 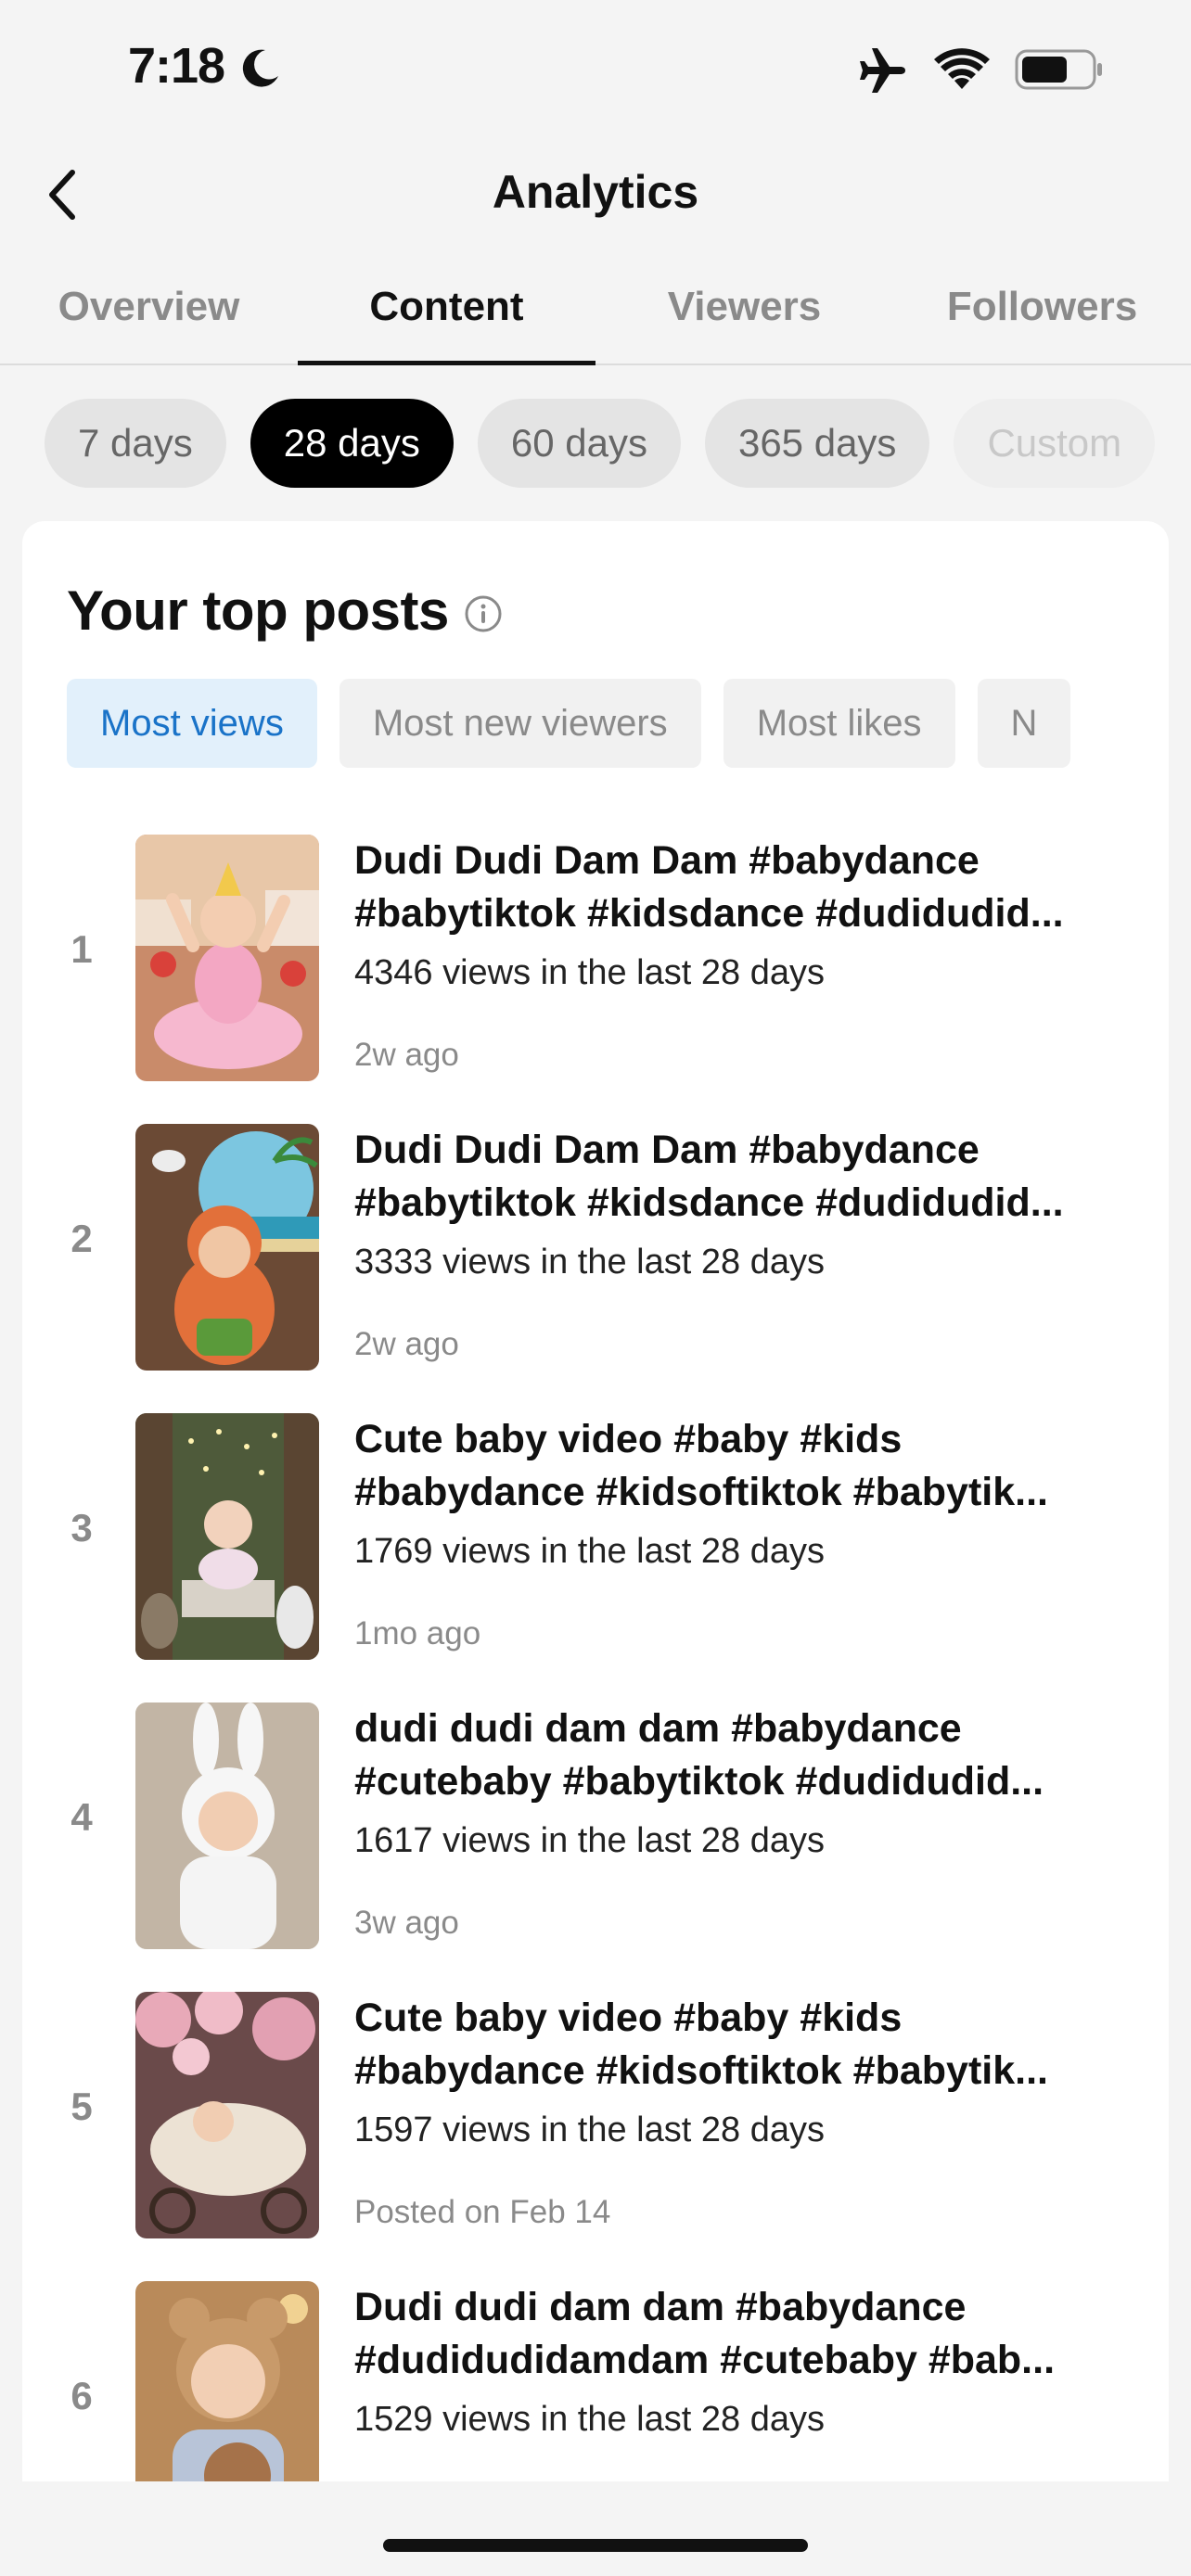 I want to click on airplane-icon, so click(x=882, y=71).